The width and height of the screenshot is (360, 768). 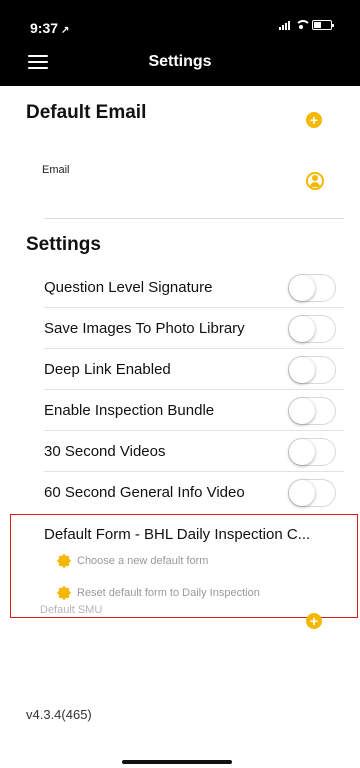 I want to click on status-time: 9:37 ↗, so click(x=49, y=28).